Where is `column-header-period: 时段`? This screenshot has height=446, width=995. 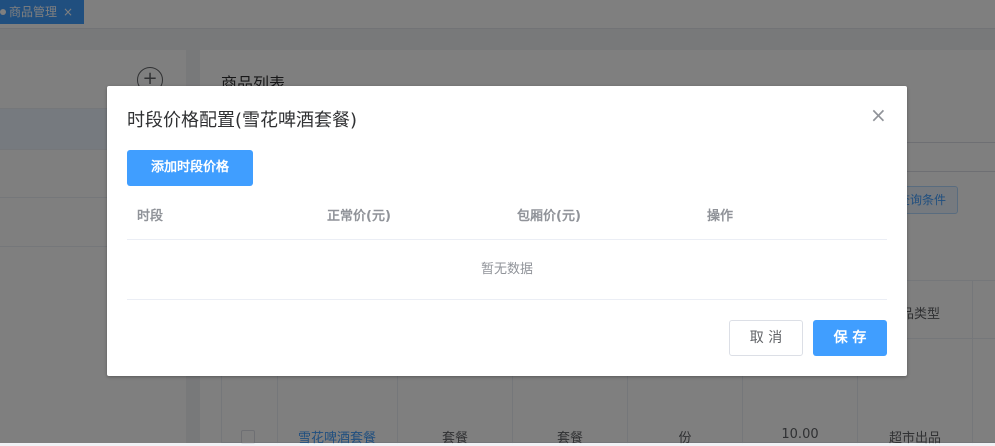 column-header-period: 时段 is located at coordinates (150, 216).